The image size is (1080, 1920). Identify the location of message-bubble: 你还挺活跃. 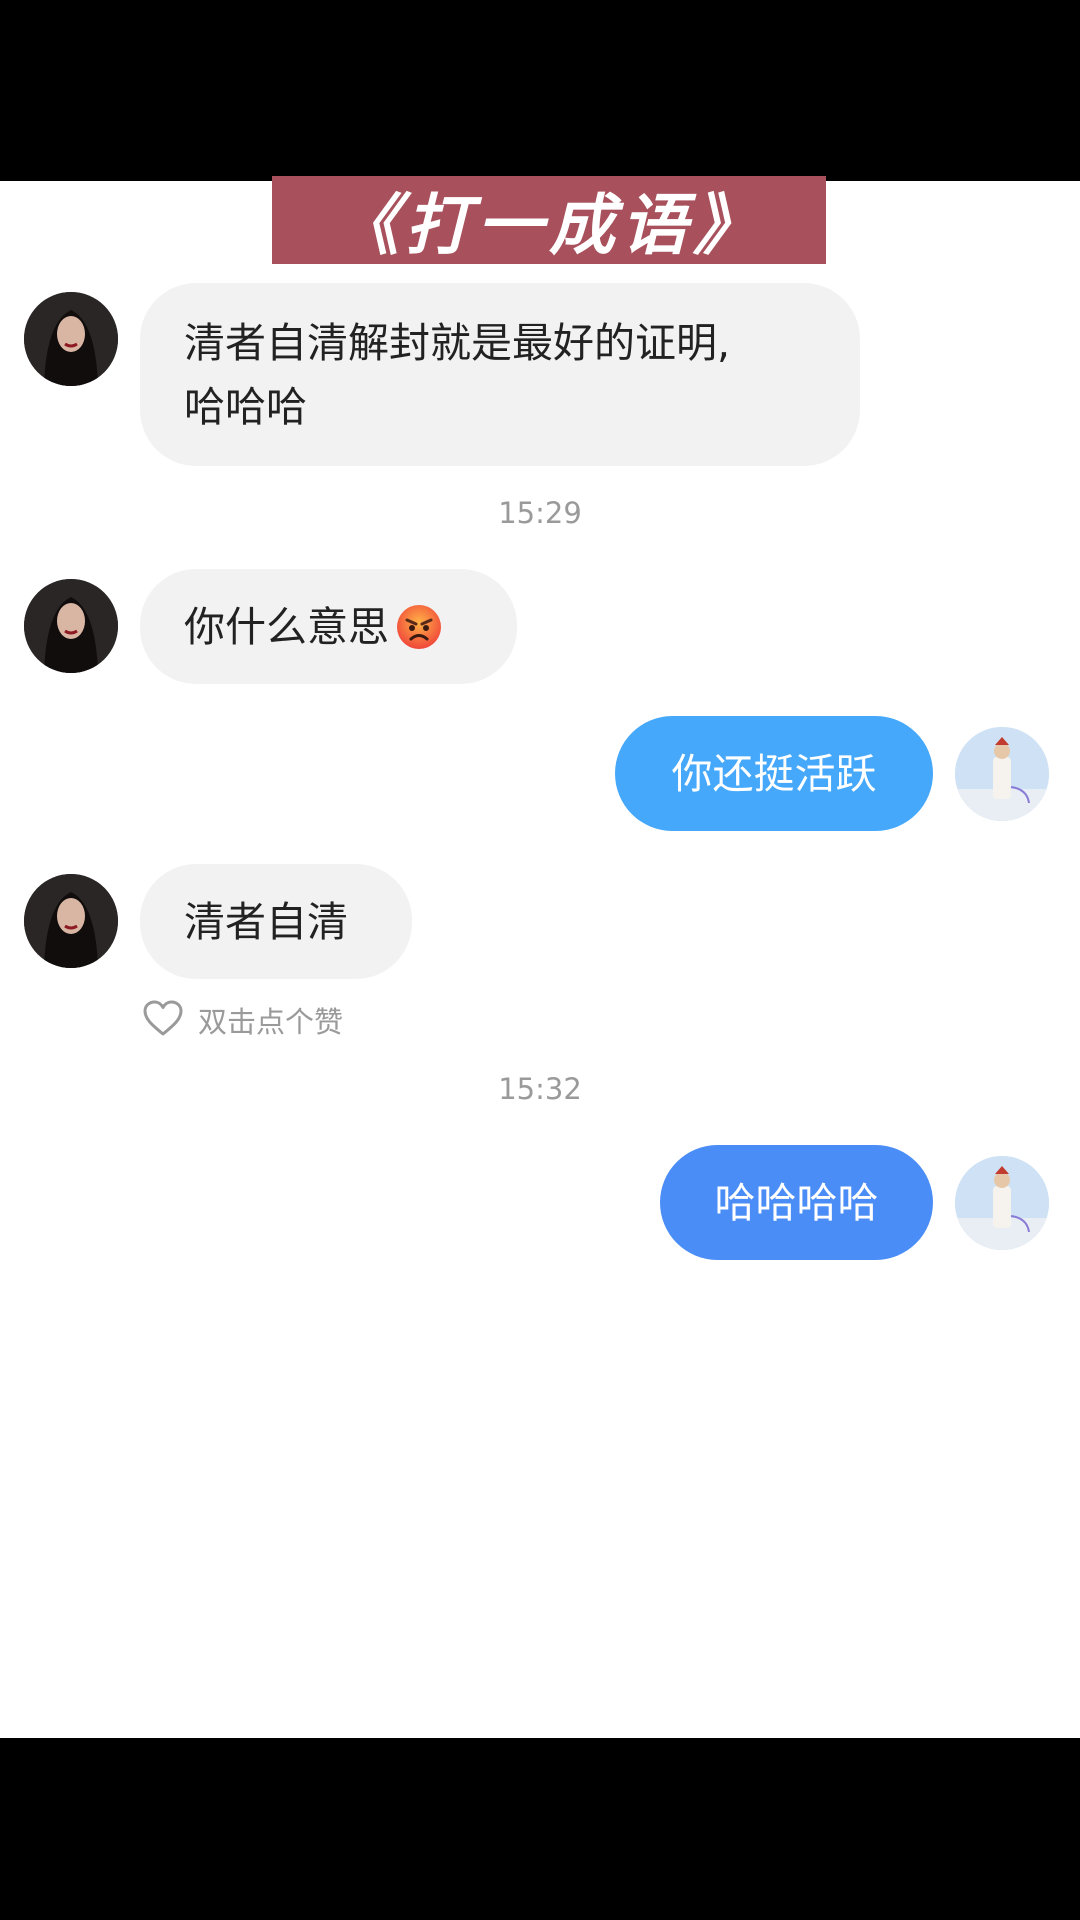
(774, 773).